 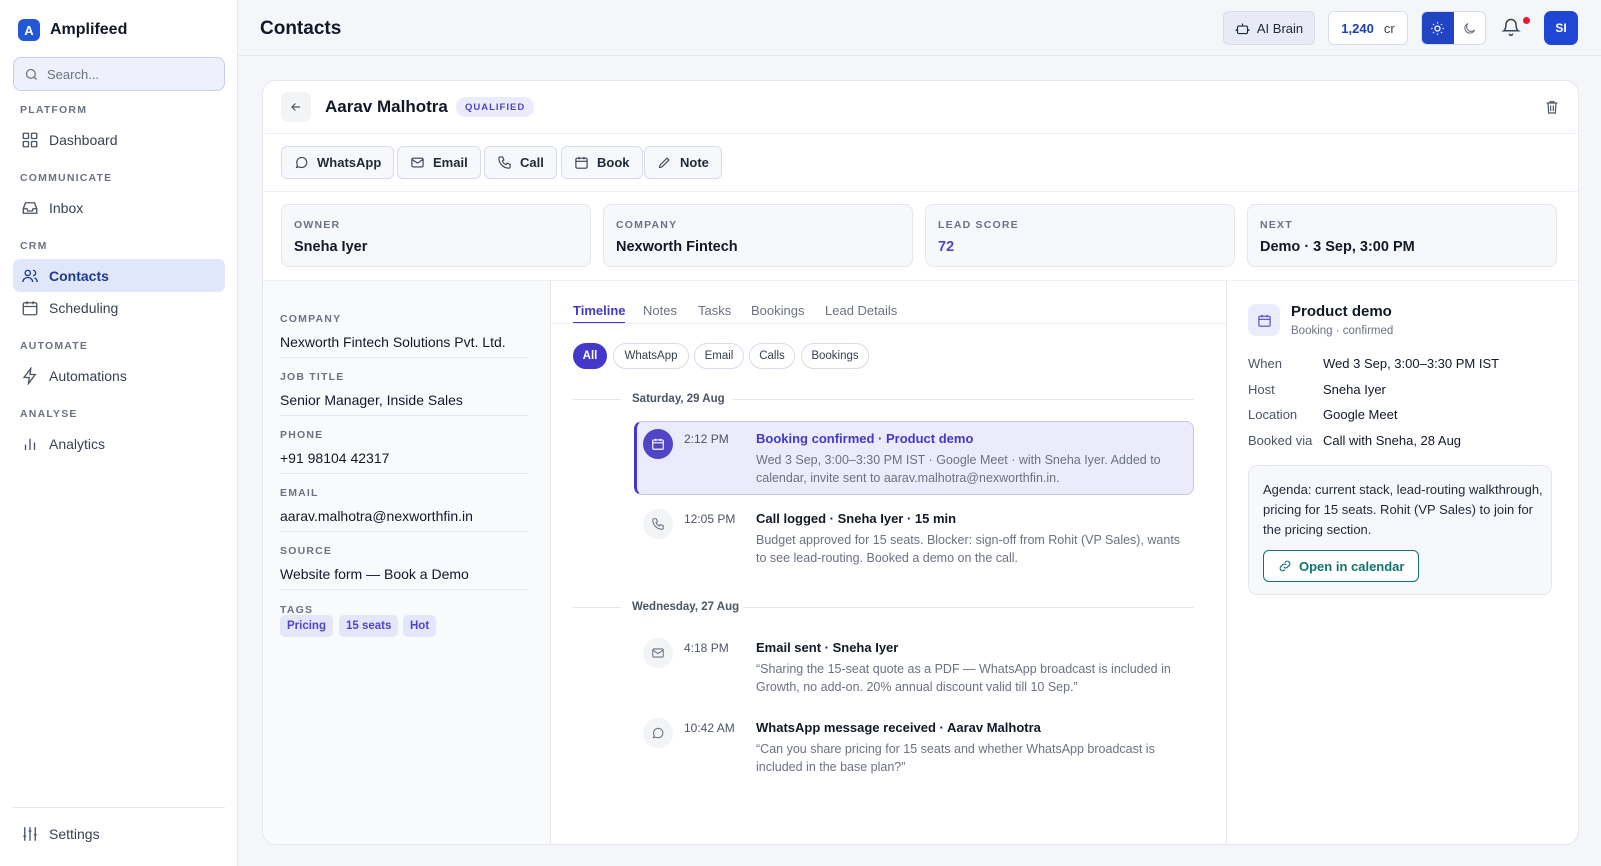 What do you see at coordinates (651, 356) in the screenshot?
I see `filter-whatsapp: WhatsApp` at bounding box center [651, 356].